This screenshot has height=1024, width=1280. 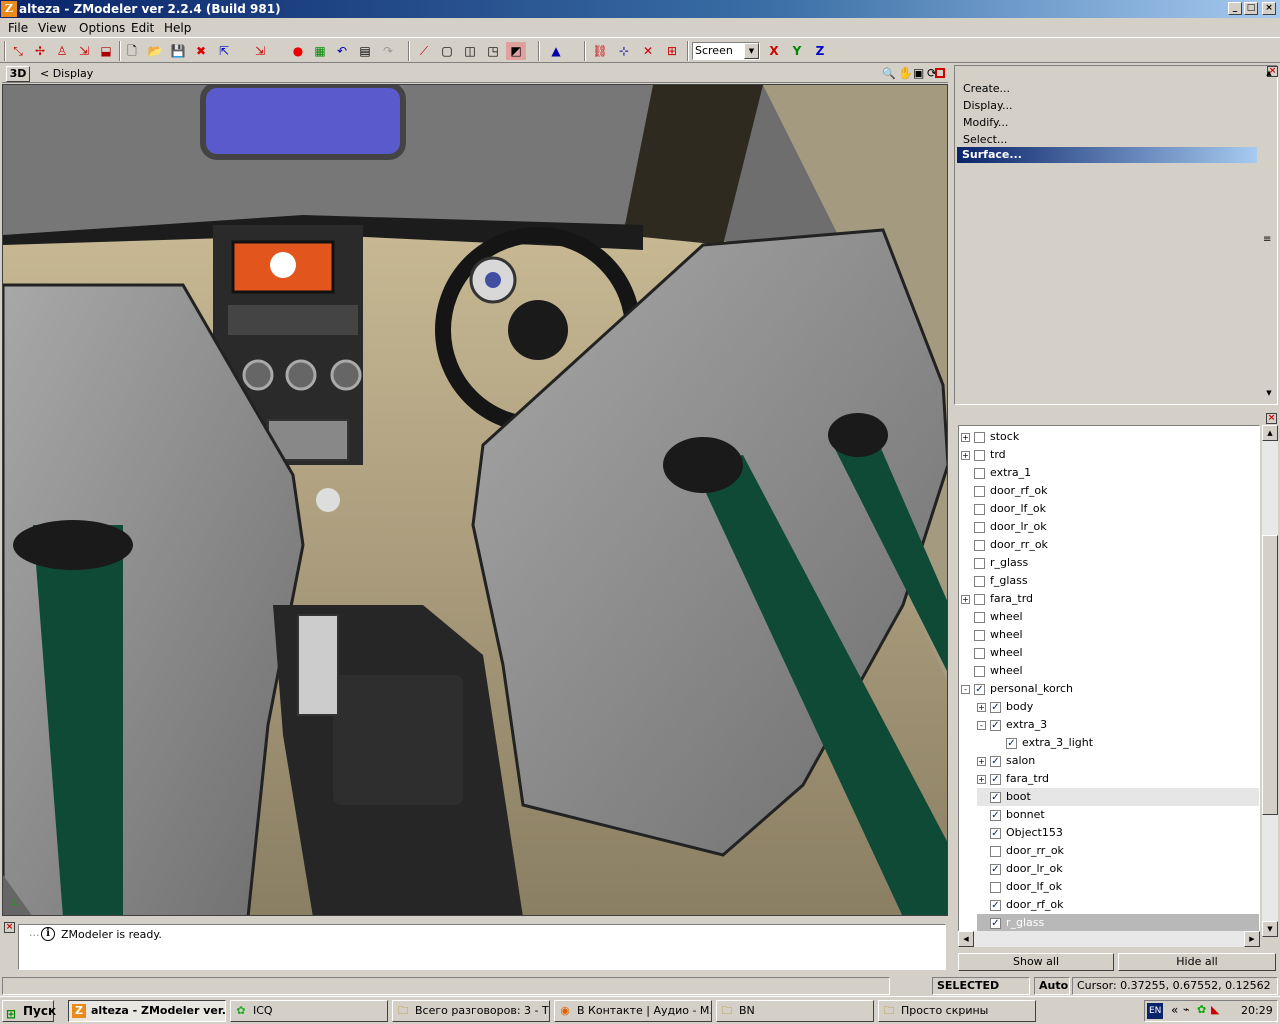 What do you see at coordinates (201, 51) in the screenshot?
I see `delete-icon: ✖` at bounding box center [201, 51].